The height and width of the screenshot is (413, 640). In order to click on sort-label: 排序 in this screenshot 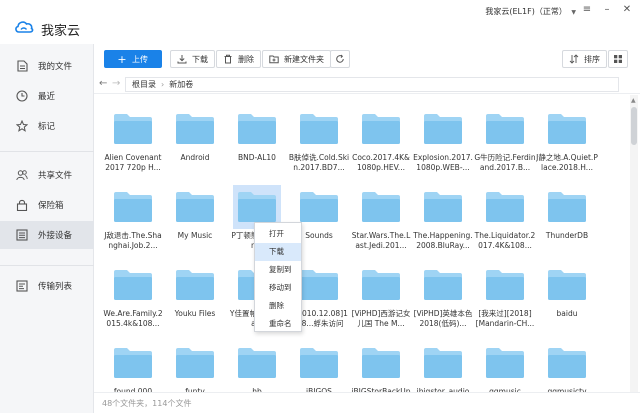, I will do `click(592, 59)`.